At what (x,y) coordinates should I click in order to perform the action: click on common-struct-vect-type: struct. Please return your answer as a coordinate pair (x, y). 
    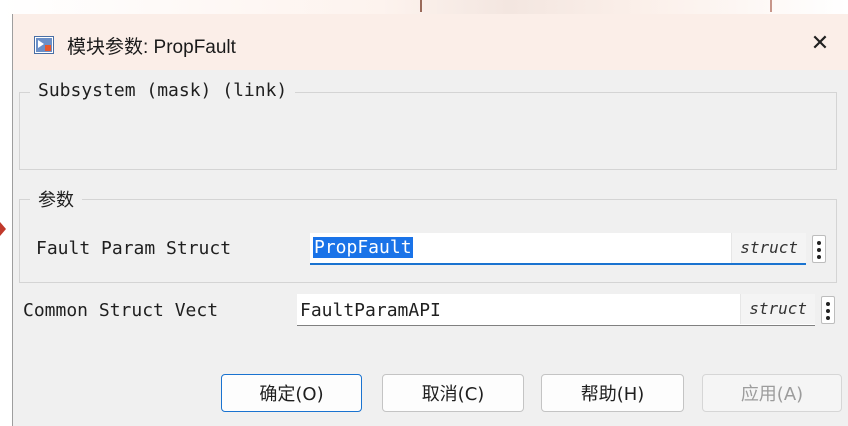
    Looking at the image, I should click on (777, 309).